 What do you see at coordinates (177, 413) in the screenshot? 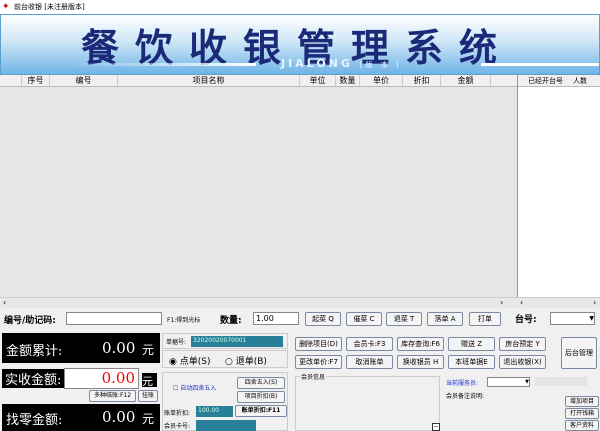
I see `bill-discount-label: 账单折扣:` at bounding box center [177, 413].